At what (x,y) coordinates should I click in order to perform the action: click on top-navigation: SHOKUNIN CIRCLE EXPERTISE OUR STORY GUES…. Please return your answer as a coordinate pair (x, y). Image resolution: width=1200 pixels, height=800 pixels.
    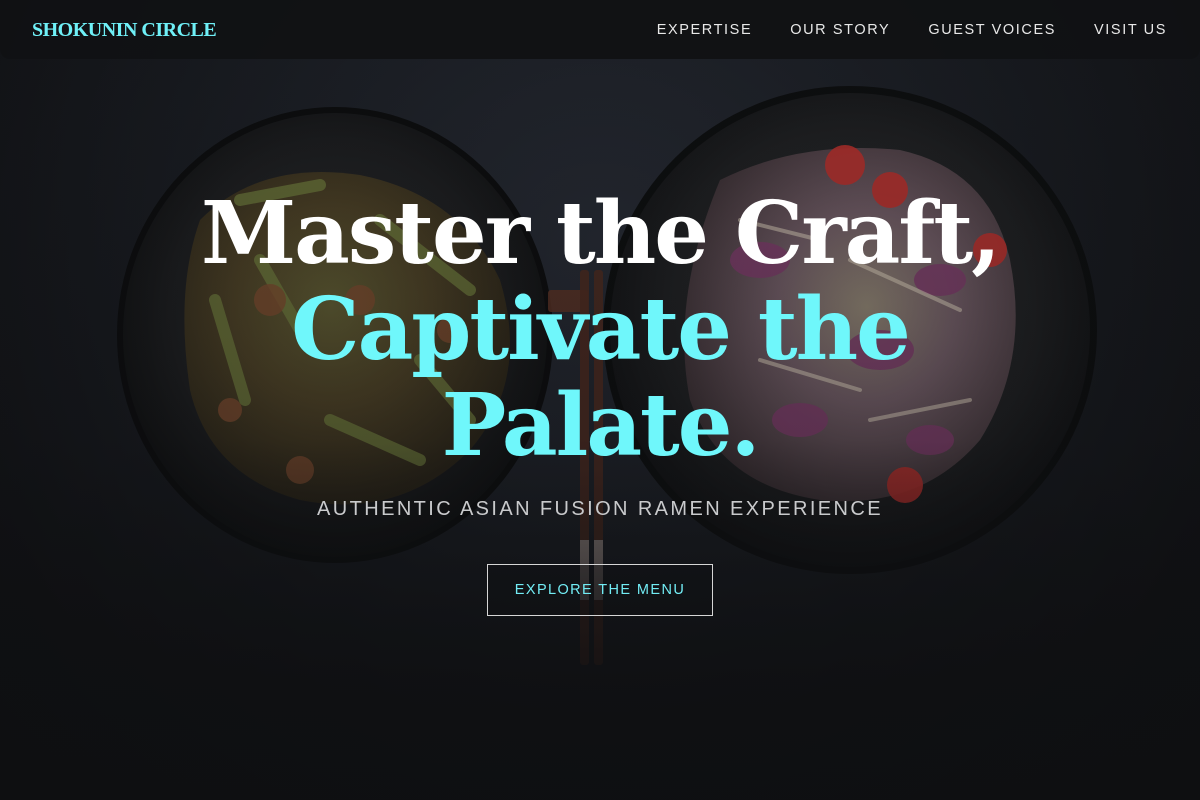
    Looking at the image, I should click on (600, 29).